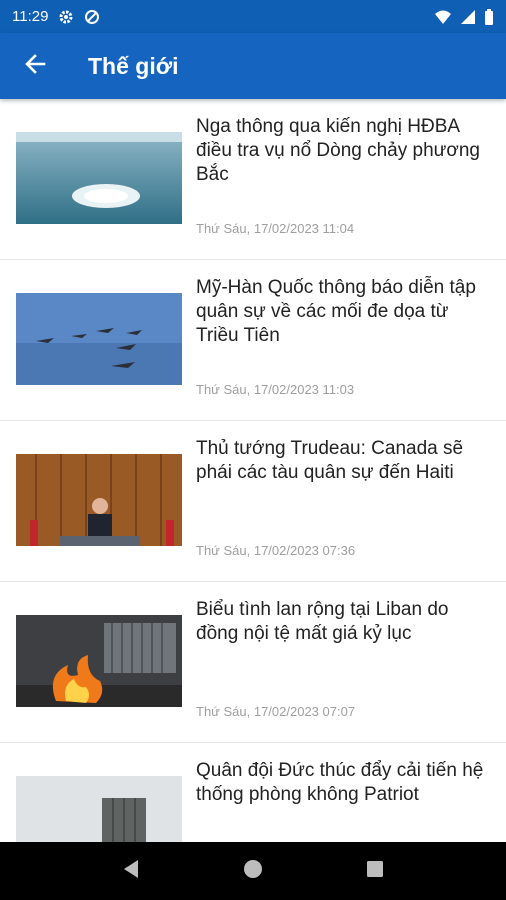 This screenshot has height=900, width=506. I want to click on battery-icon, so click(489, 16).